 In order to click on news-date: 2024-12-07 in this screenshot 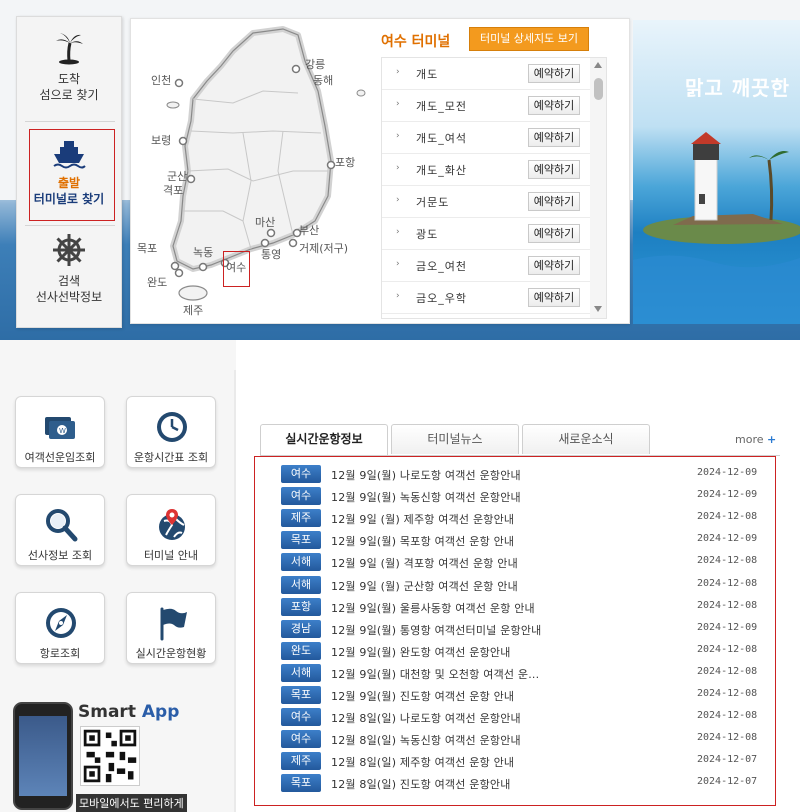, I will do `click(727, 782)`.